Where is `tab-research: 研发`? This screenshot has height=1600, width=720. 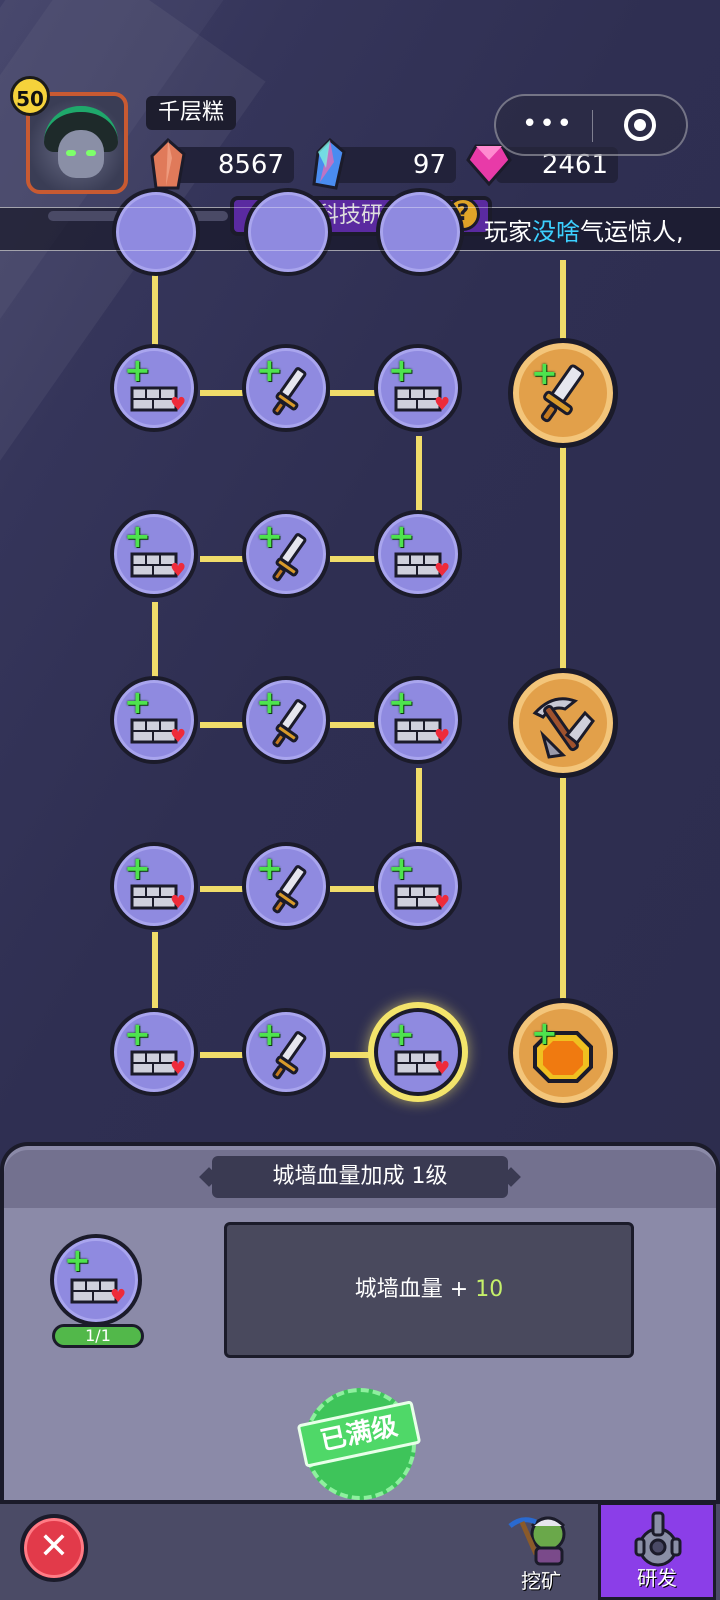
tab-research: 研发 is located at coordinates (657, 1551).